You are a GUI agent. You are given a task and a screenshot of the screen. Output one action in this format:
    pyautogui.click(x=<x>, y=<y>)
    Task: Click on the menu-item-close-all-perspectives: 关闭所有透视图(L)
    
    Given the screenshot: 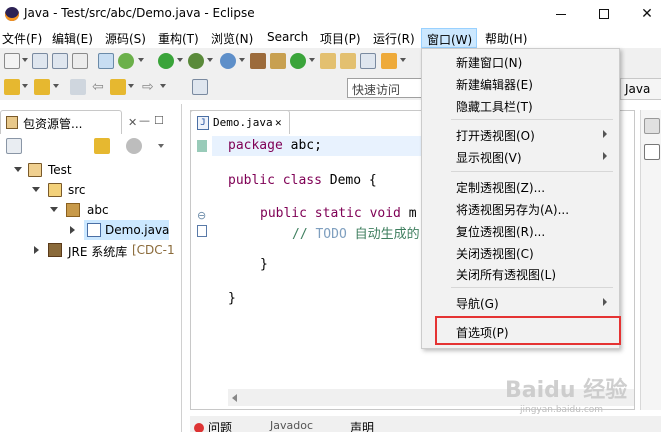 What is the action you would take?
    pyautogui.click(x=506, y=274)
    